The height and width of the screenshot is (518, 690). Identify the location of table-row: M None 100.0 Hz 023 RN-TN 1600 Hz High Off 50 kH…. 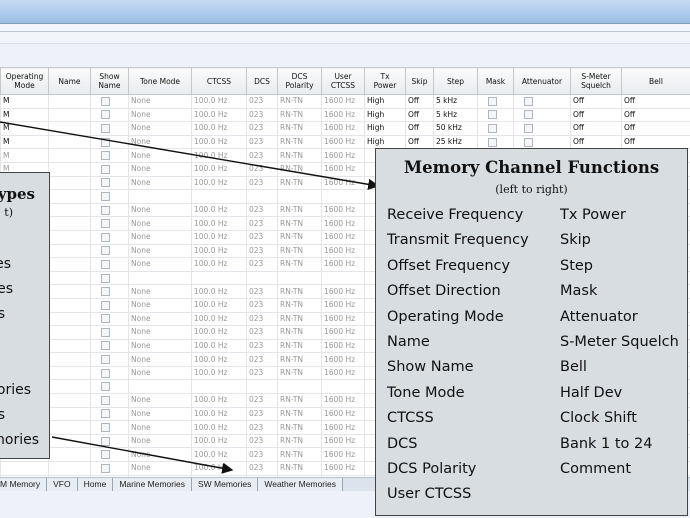
(345, 128).